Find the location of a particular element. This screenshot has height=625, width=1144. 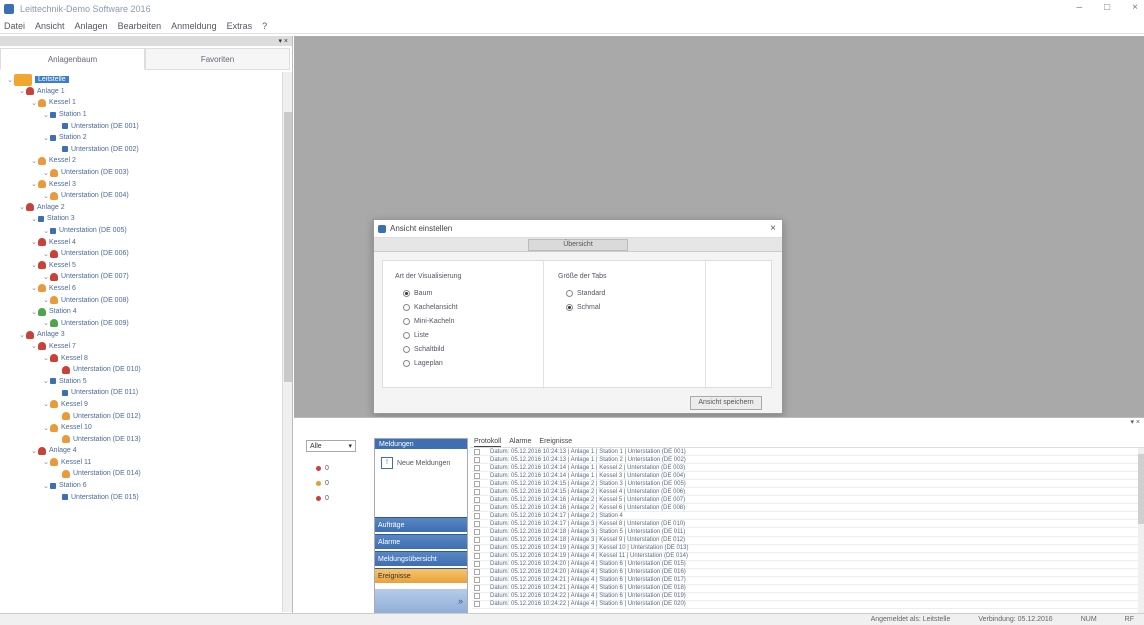

tree-row: Unterstation (DE 012) is located at coordinates (141, 416).